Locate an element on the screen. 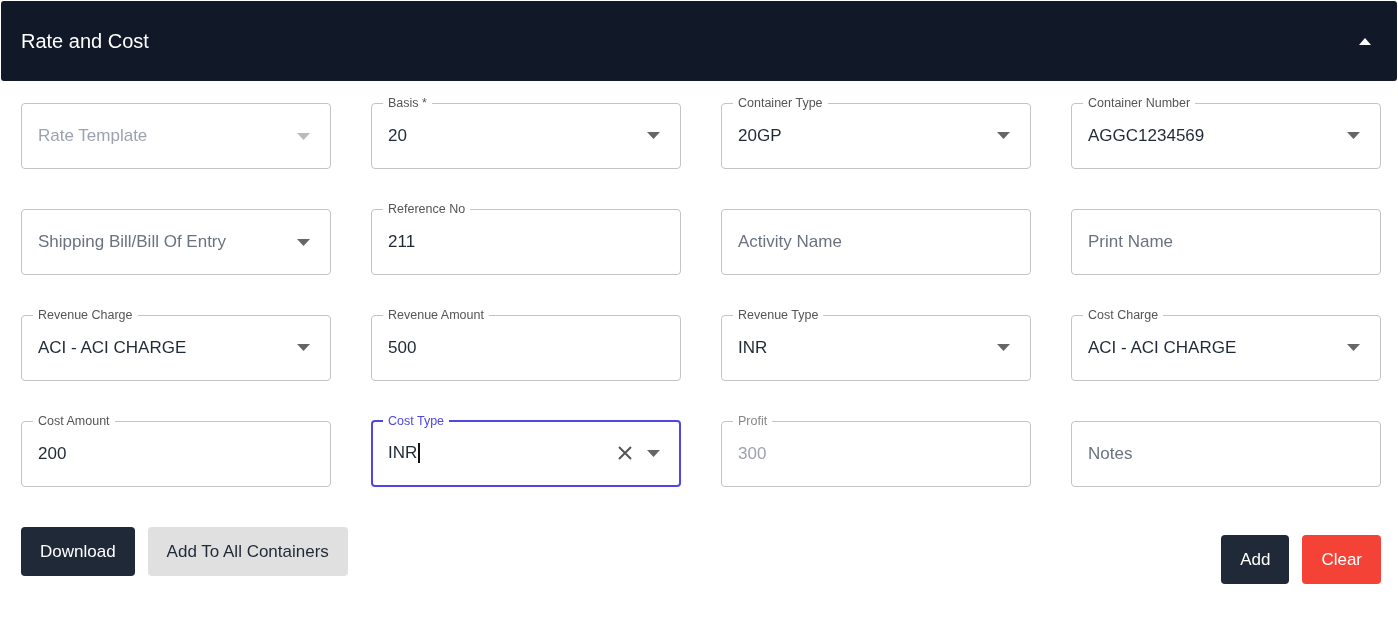 This screenshot has width=1398, height=620. panel-title: Rate and Cost is located at coordinates (85, 41).